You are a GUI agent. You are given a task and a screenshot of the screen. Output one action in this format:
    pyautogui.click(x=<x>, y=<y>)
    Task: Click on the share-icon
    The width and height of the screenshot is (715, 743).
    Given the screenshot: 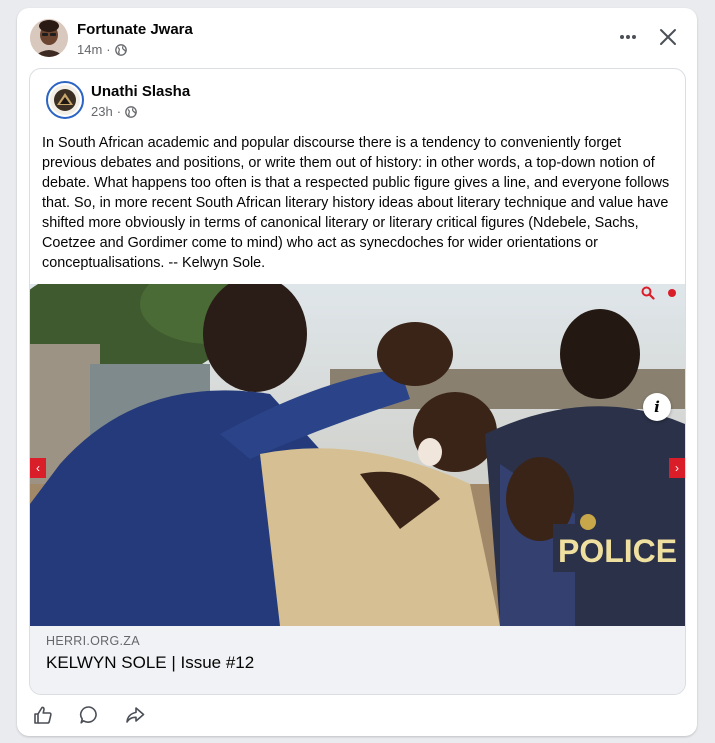 What is the action you would take?
    pyautogui.click(x=135, y=715)
    